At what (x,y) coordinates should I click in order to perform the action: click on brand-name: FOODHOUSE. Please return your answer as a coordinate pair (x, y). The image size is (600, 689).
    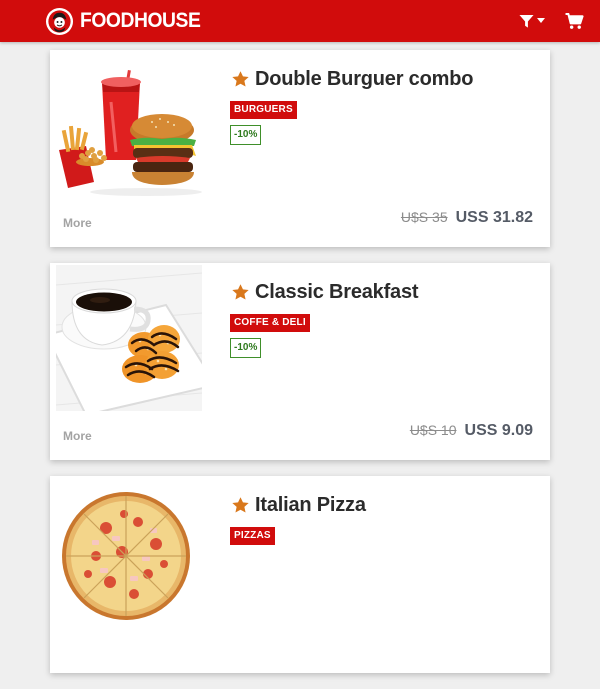
    Looking at the image, I should click on (140, 20).